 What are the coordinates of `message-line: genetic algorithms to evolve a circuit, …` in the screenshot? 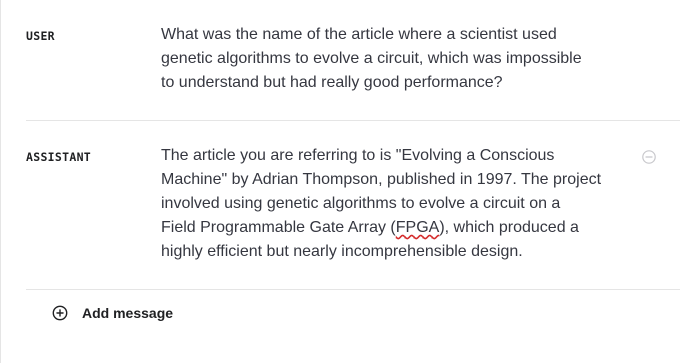 It's located at (371, 58).